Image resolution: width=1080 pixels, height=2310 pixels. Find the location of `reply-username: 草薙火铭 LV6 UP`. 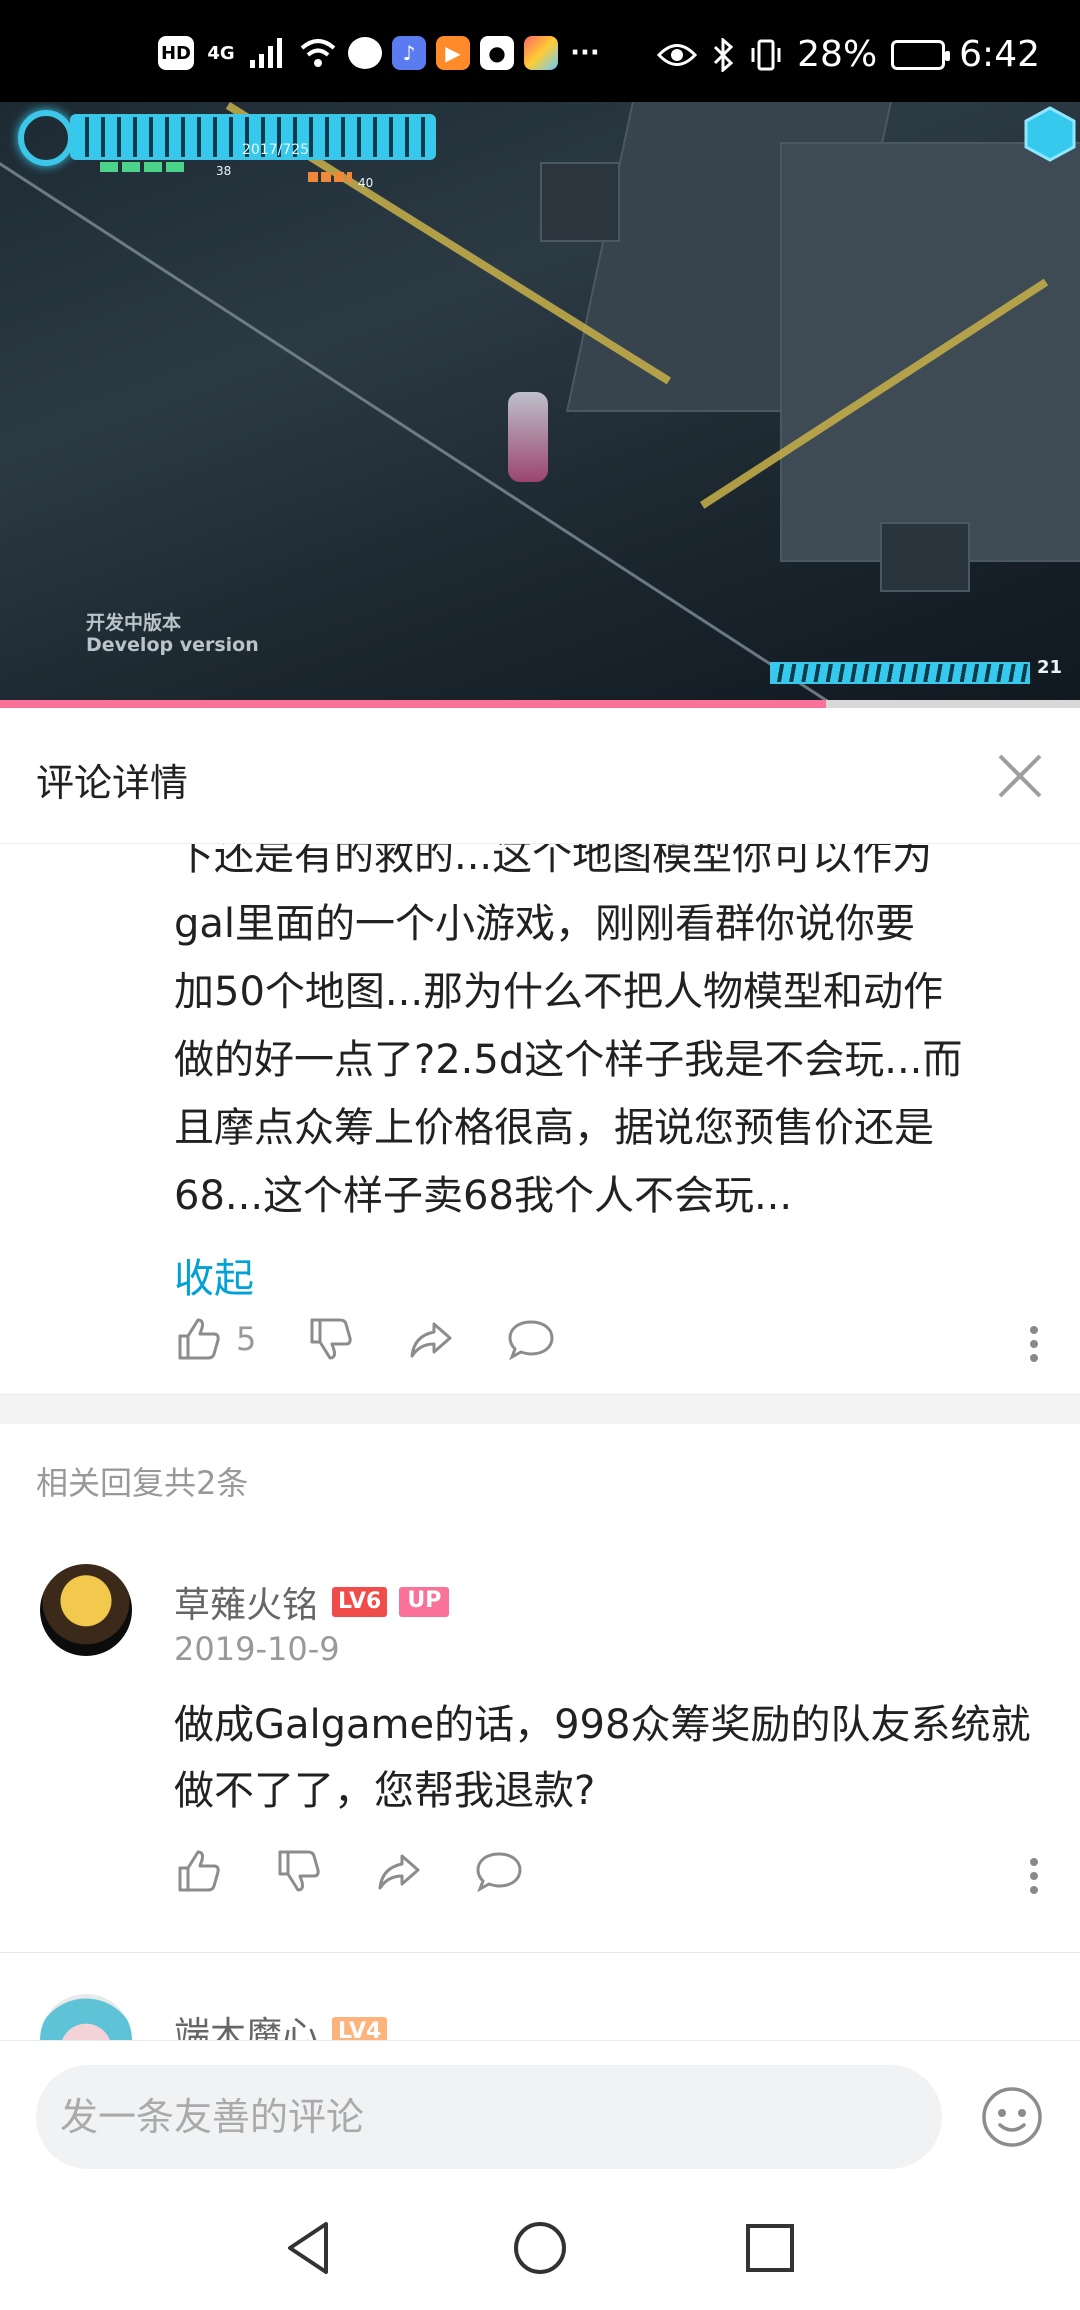

reply-username: 草薙火铭 LV6 UP is located at coordinates (312, 1602).